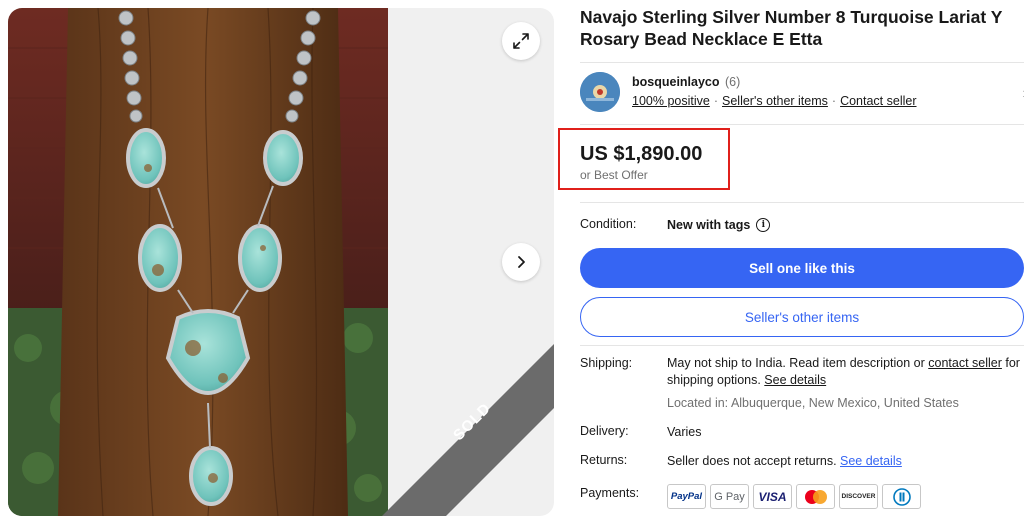  I want to click on sold-label: SOLD, so click(472, 422).